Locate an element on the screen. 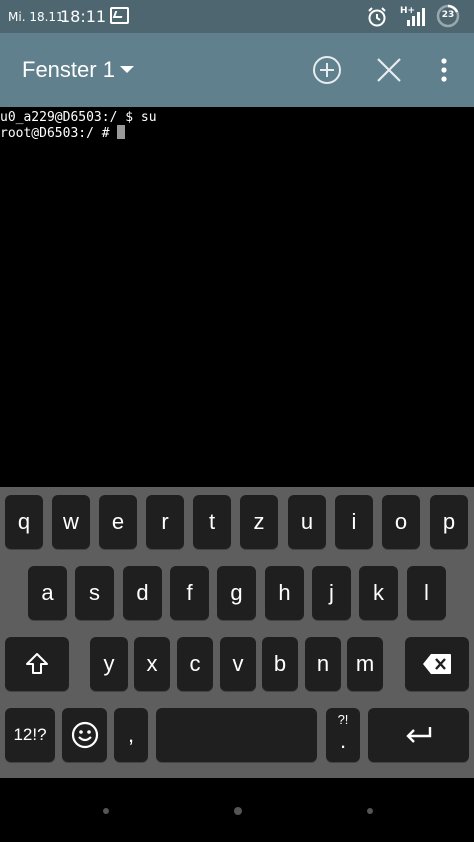 The height and width of the screenshot is (842, 474). emoji-key is located at coordinates (84, 735).